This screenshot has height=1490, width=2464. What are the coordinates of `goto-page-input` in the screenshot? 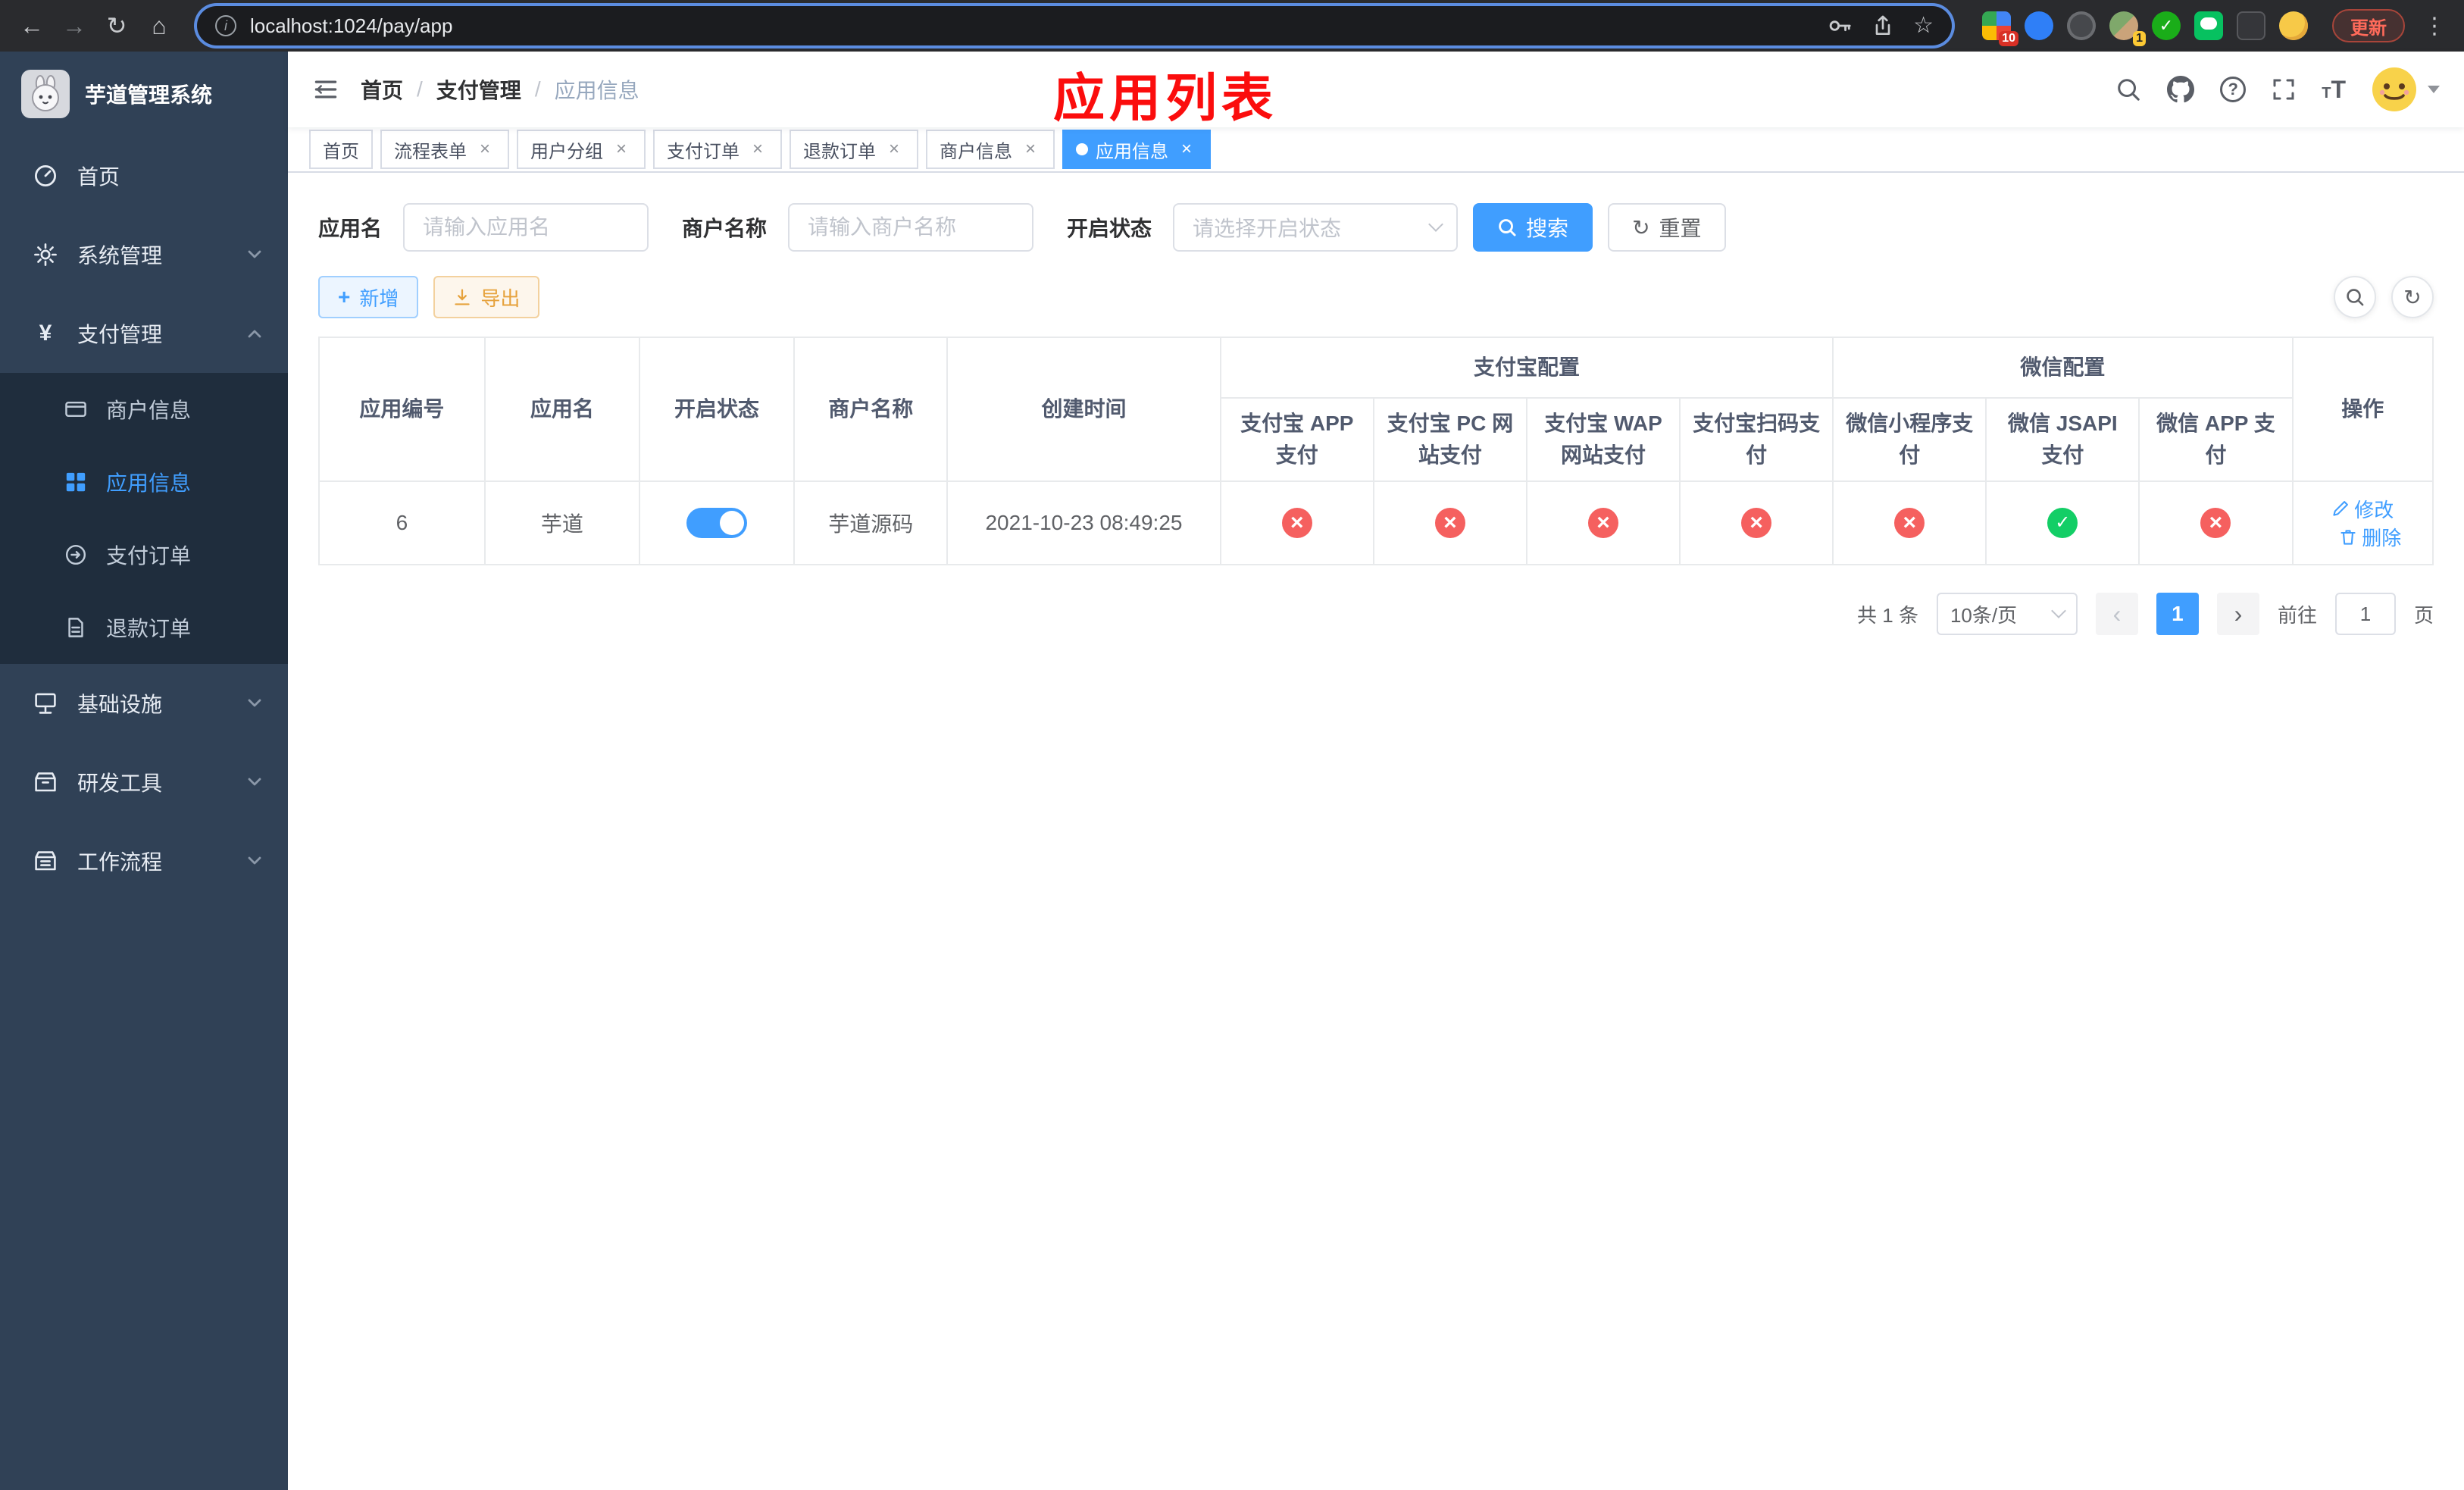 It's located at (2365, 614).